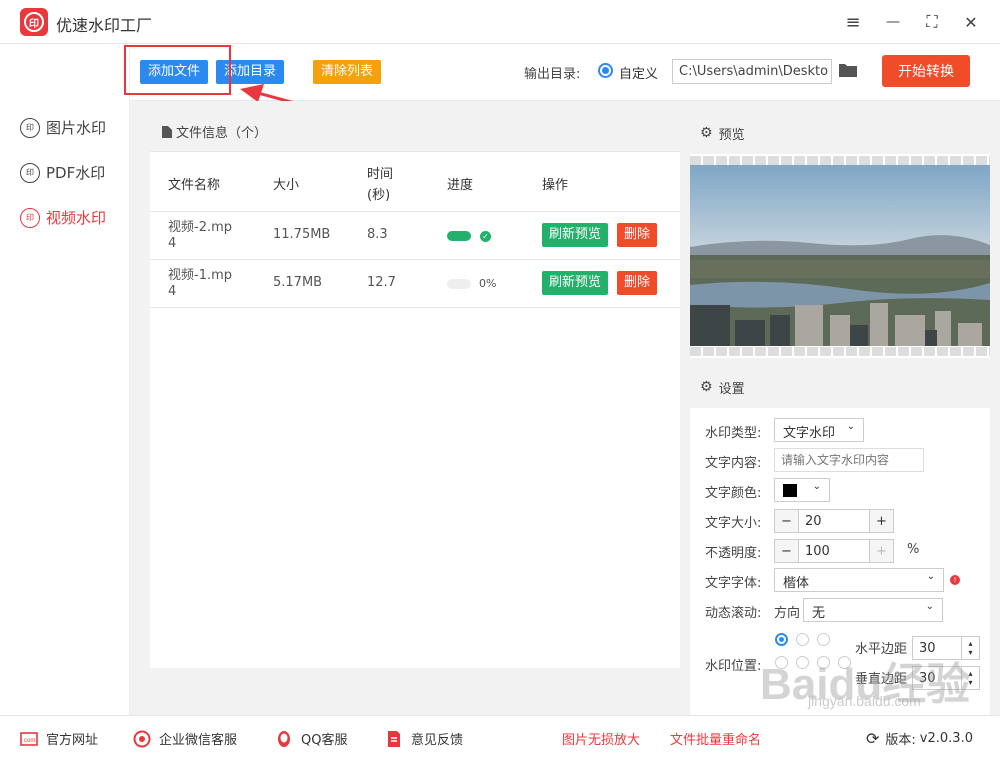  I want to click on opacity-value: 100, so click(834, 551).